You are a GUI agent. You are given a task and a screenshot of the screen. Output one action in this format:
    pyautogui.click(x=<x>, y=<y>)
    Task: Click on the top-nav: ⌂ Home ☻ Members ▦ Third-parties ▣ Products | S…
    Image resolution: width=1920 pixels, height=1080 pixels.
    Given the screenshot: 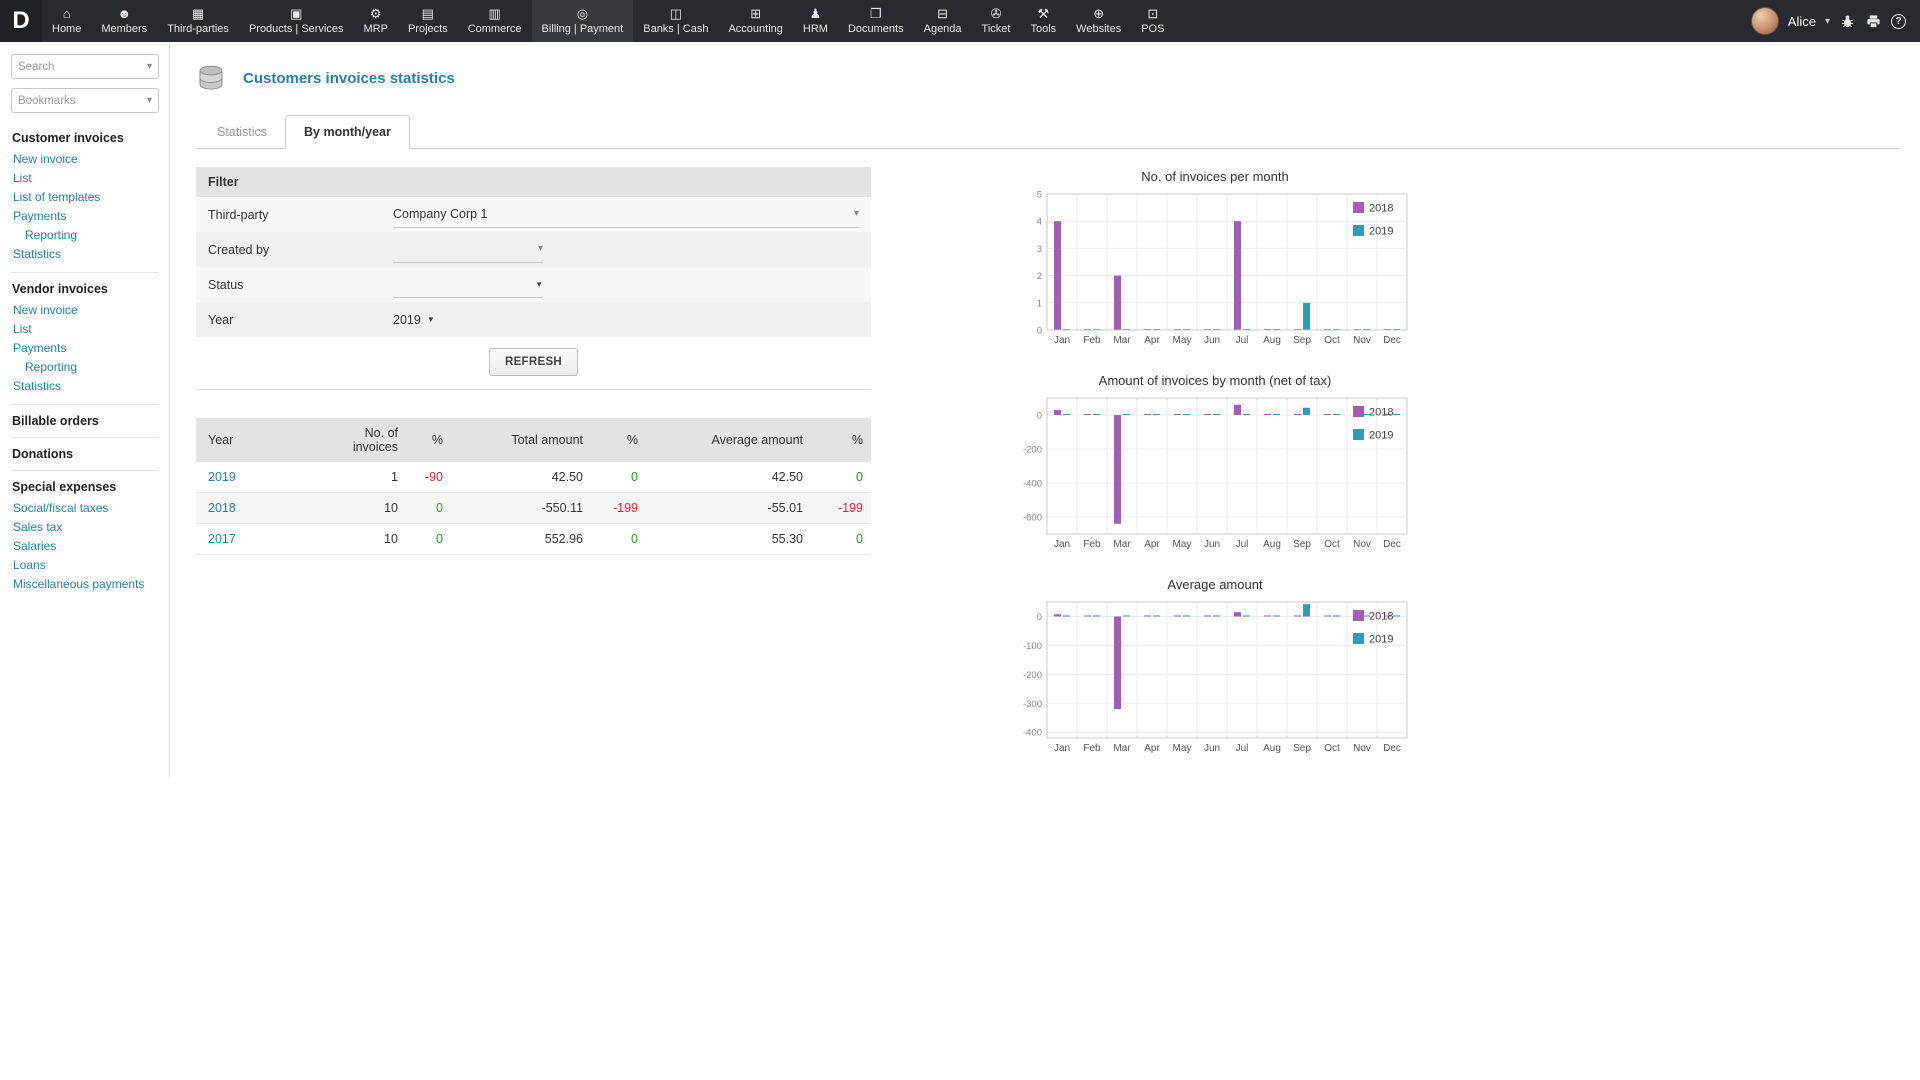 What is the action you would take?
    pyautogui.click(x=608, y=21)
    